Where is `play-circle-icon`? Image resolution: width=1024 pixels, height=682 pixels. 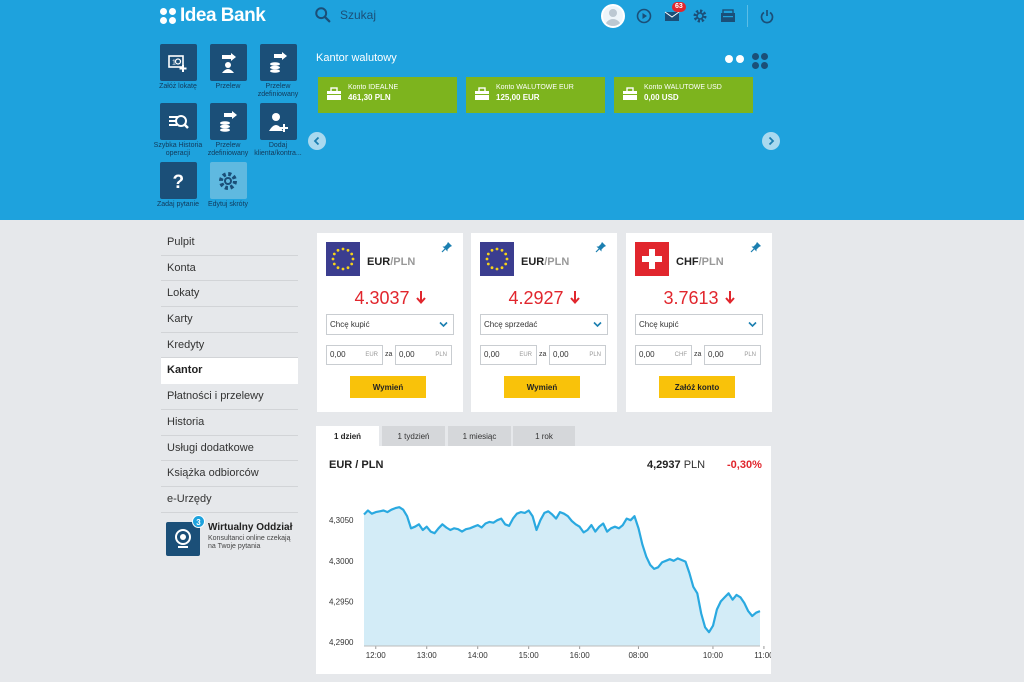 play-circle-icon is located at coordinates (644, 16).